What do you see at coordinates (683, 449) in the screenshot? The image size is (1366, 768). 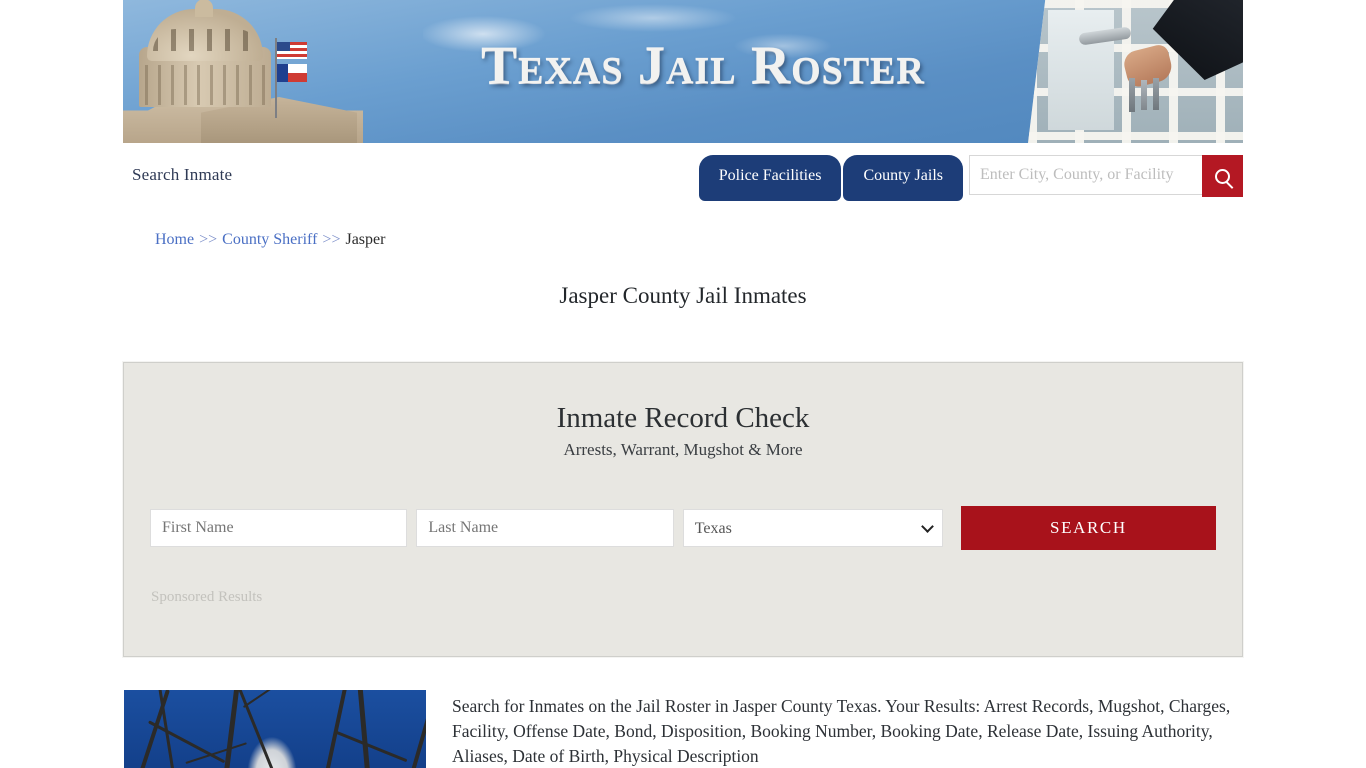 I see `panel-subheading: Arrests, Warrant, Mugshot & More` at bounding box center [683, 449].